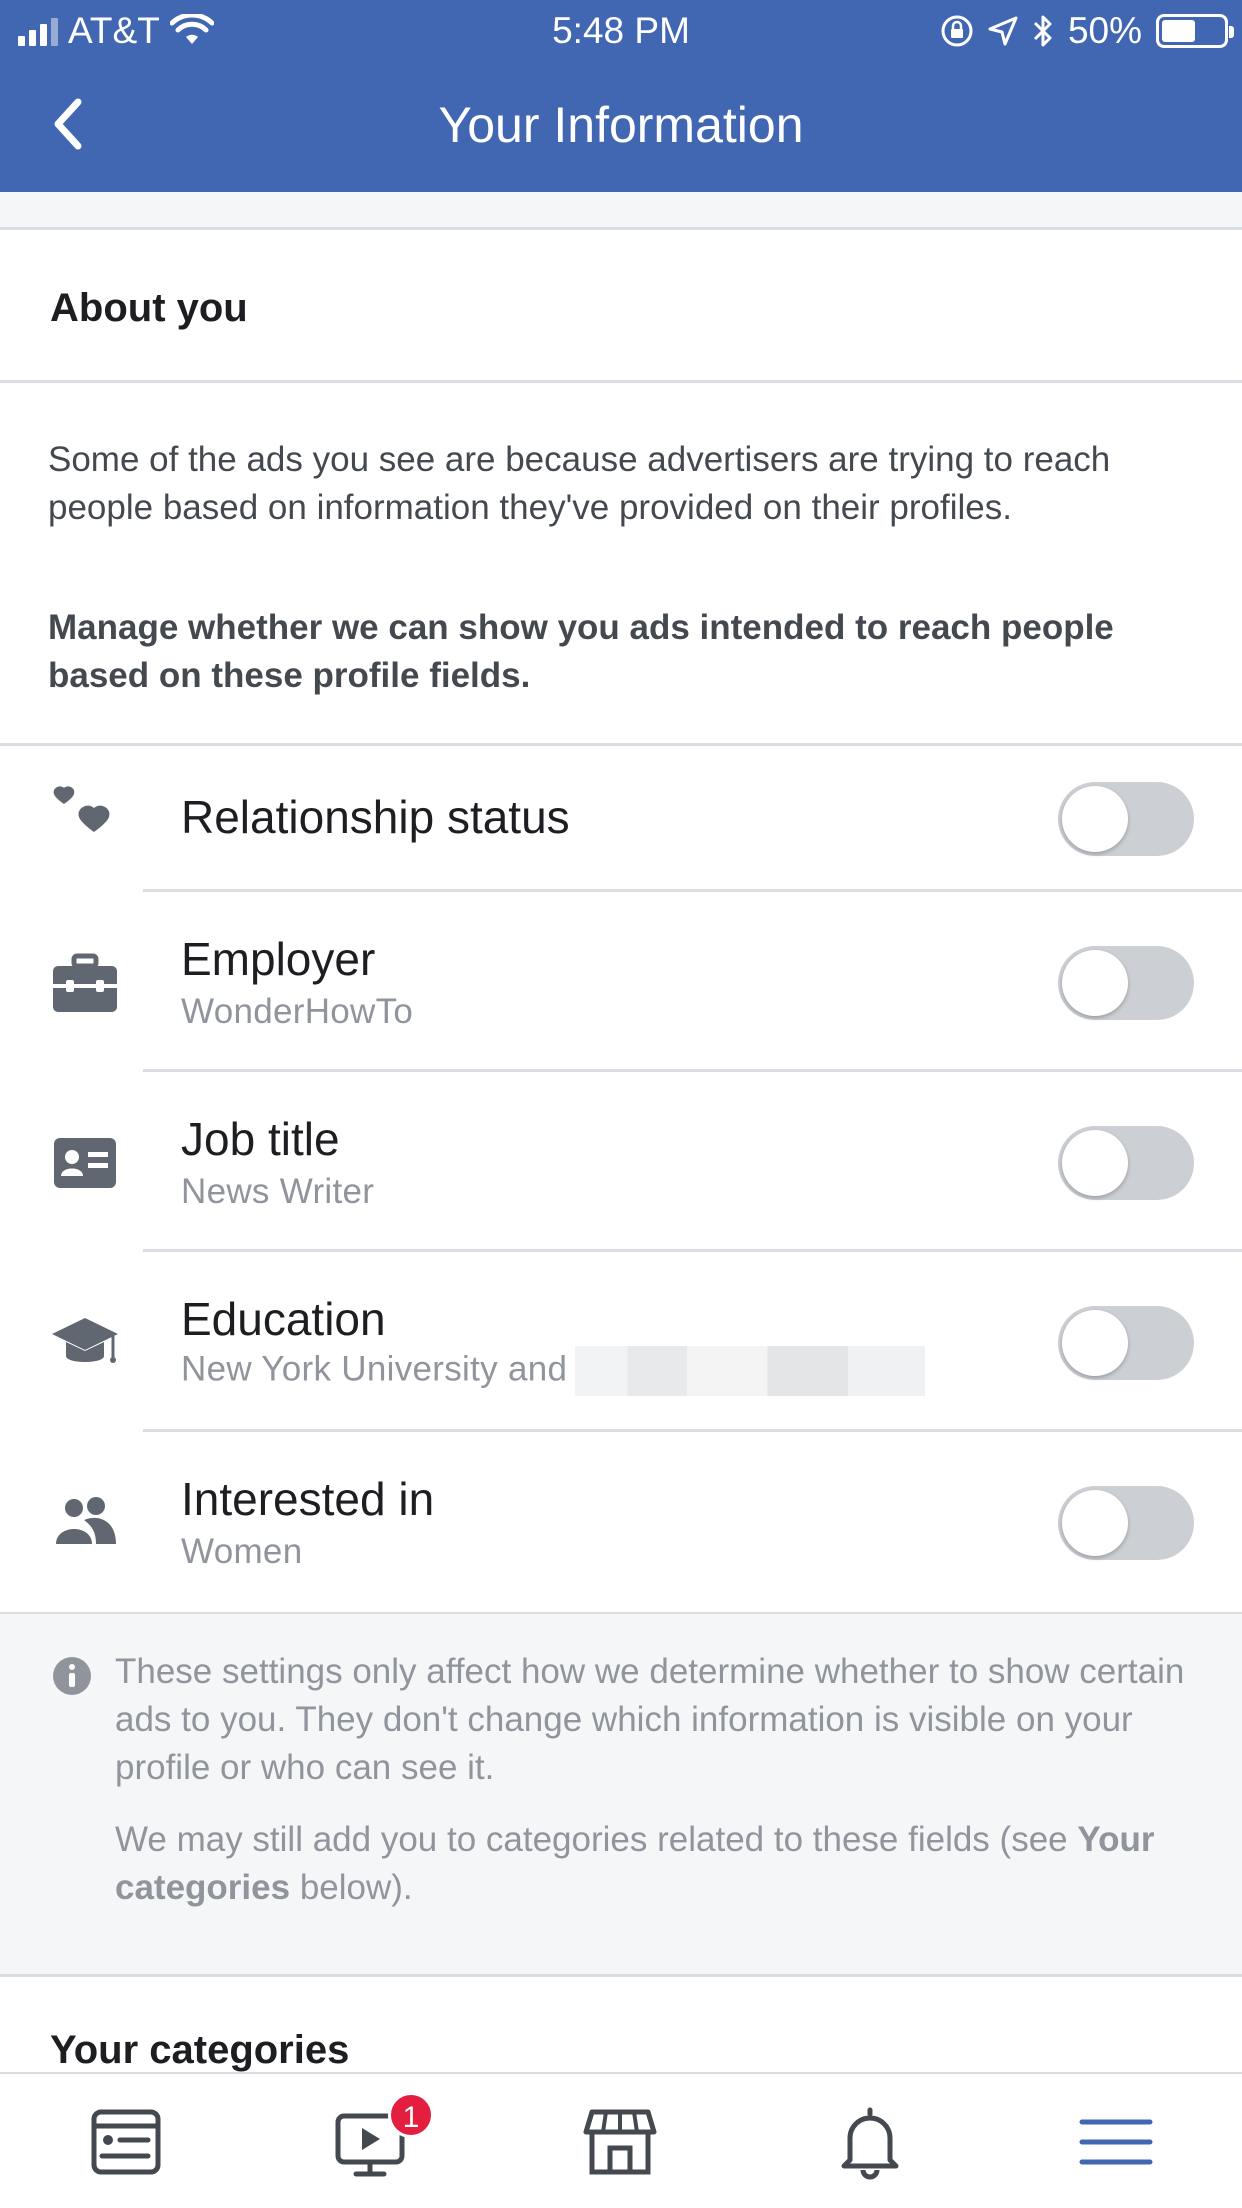 This screenshot has width=1242, height=2208. I want to click on tab-bar: 1, so click(621, 2140).